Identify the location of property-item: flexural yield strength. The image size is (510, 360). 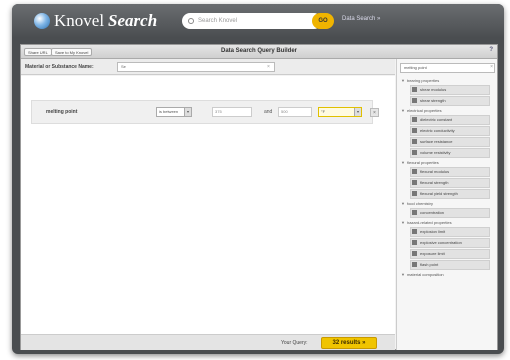
(450, 194).